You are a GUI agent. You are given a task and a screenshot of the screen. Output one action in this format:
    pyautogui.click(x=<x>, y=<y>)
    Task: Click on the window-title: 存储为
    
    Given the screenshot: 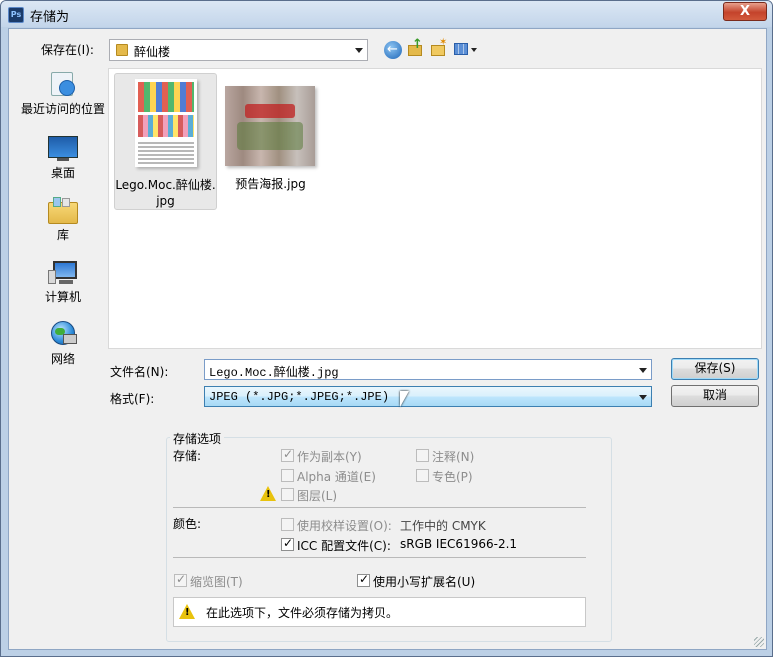 What is the action you would take?
    pyautogui.click(x=50, y=17)
    